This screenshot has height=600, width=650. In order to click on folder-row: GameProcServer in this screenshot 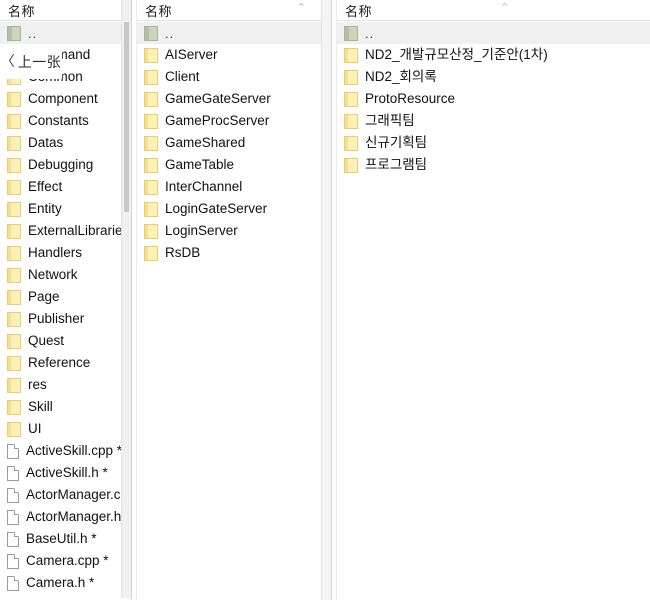, I will do `click(234, 121)`.